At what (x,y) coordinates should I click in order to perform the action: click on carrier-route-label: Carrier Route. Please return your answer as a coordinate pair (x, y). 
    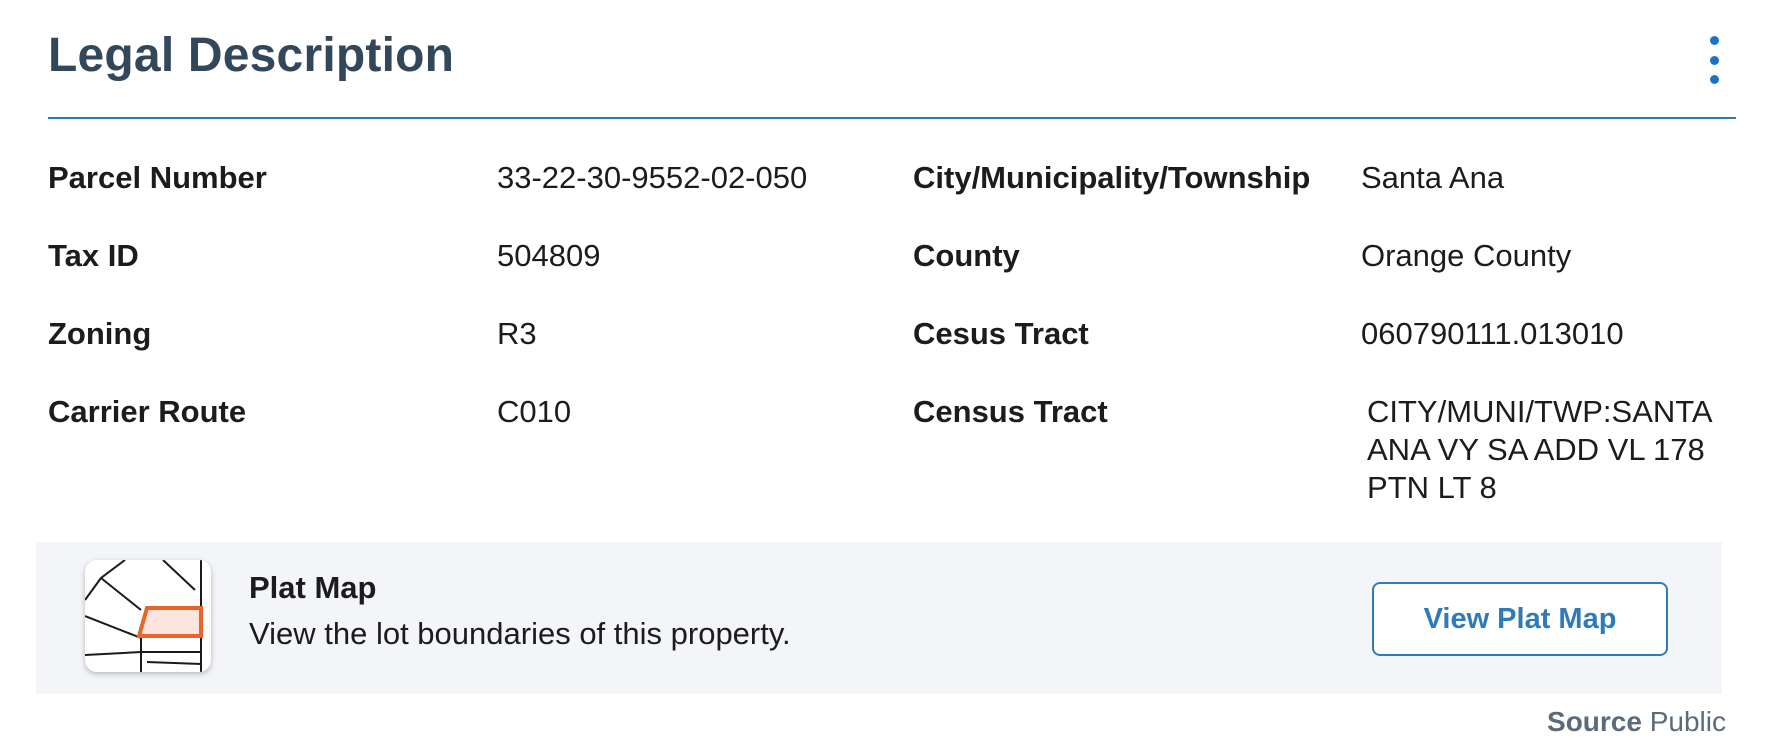
    Looking at the image, I should click on (147, 411).